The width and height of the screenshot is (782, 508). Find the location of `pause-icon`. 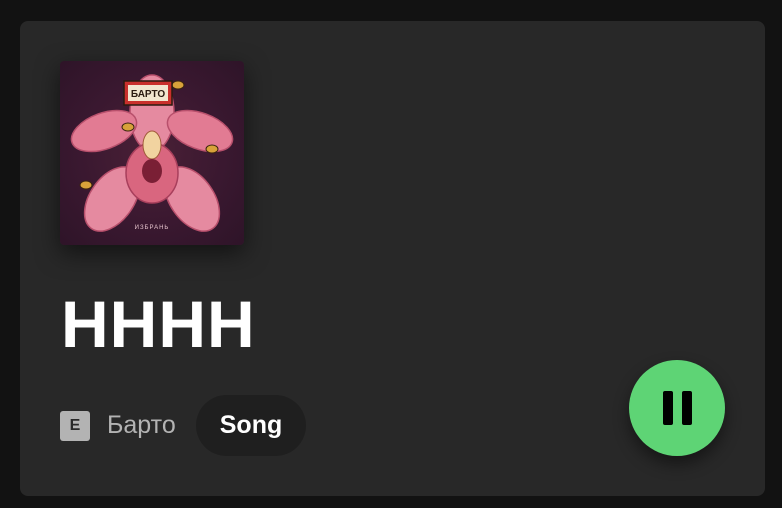

pause-icon is located at coordinates (677, 408).